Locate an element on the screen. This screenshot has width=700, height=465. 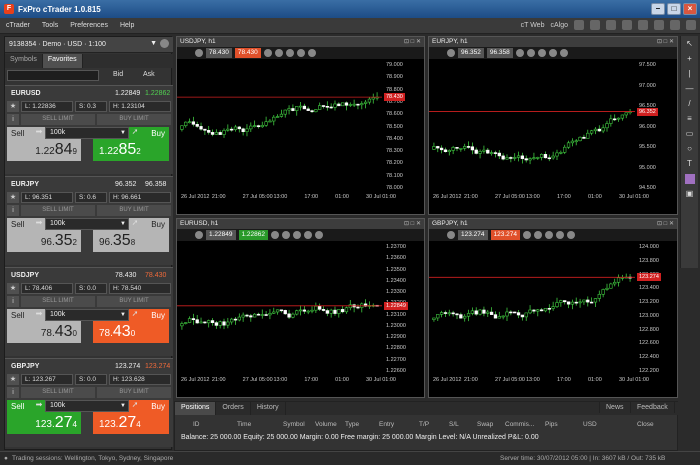
calgo-link: cAlgo is located at coordinates (559, 25).